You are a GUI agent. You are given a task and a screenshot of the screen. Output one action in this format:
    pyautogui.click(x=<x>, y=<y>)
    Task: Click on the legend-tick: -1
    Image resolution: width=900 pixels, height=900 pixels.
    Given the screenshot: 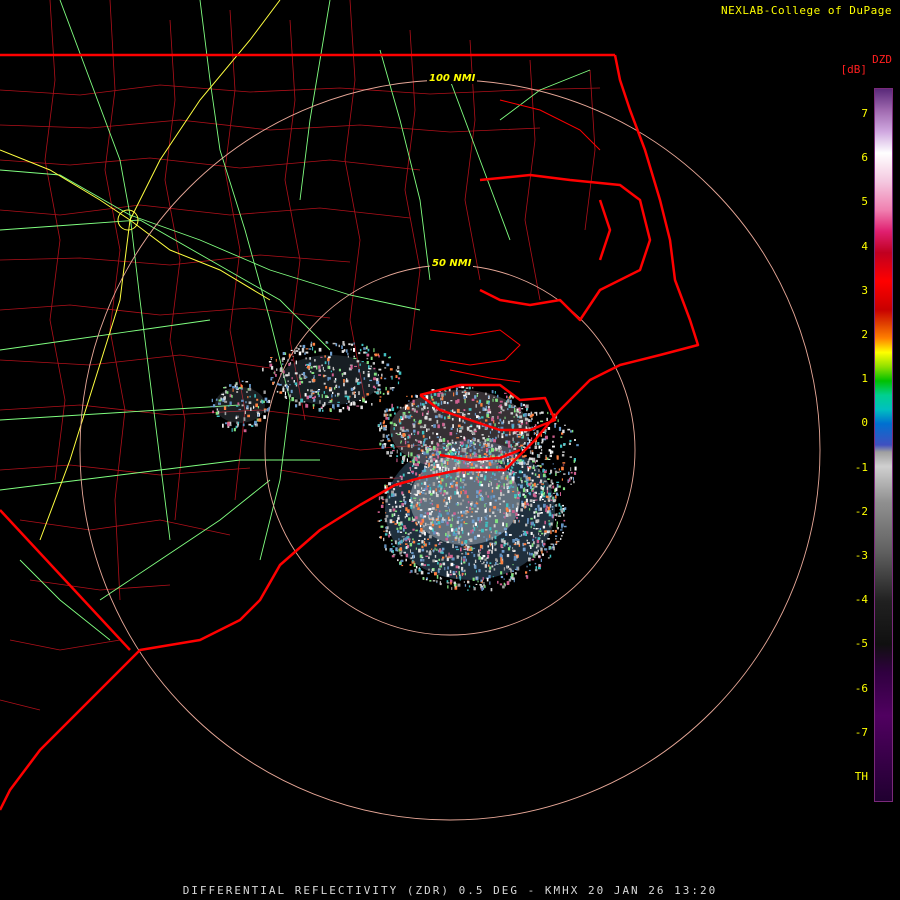 What is the action you would take?
    pyautogui.click(x=861, y=467)
    